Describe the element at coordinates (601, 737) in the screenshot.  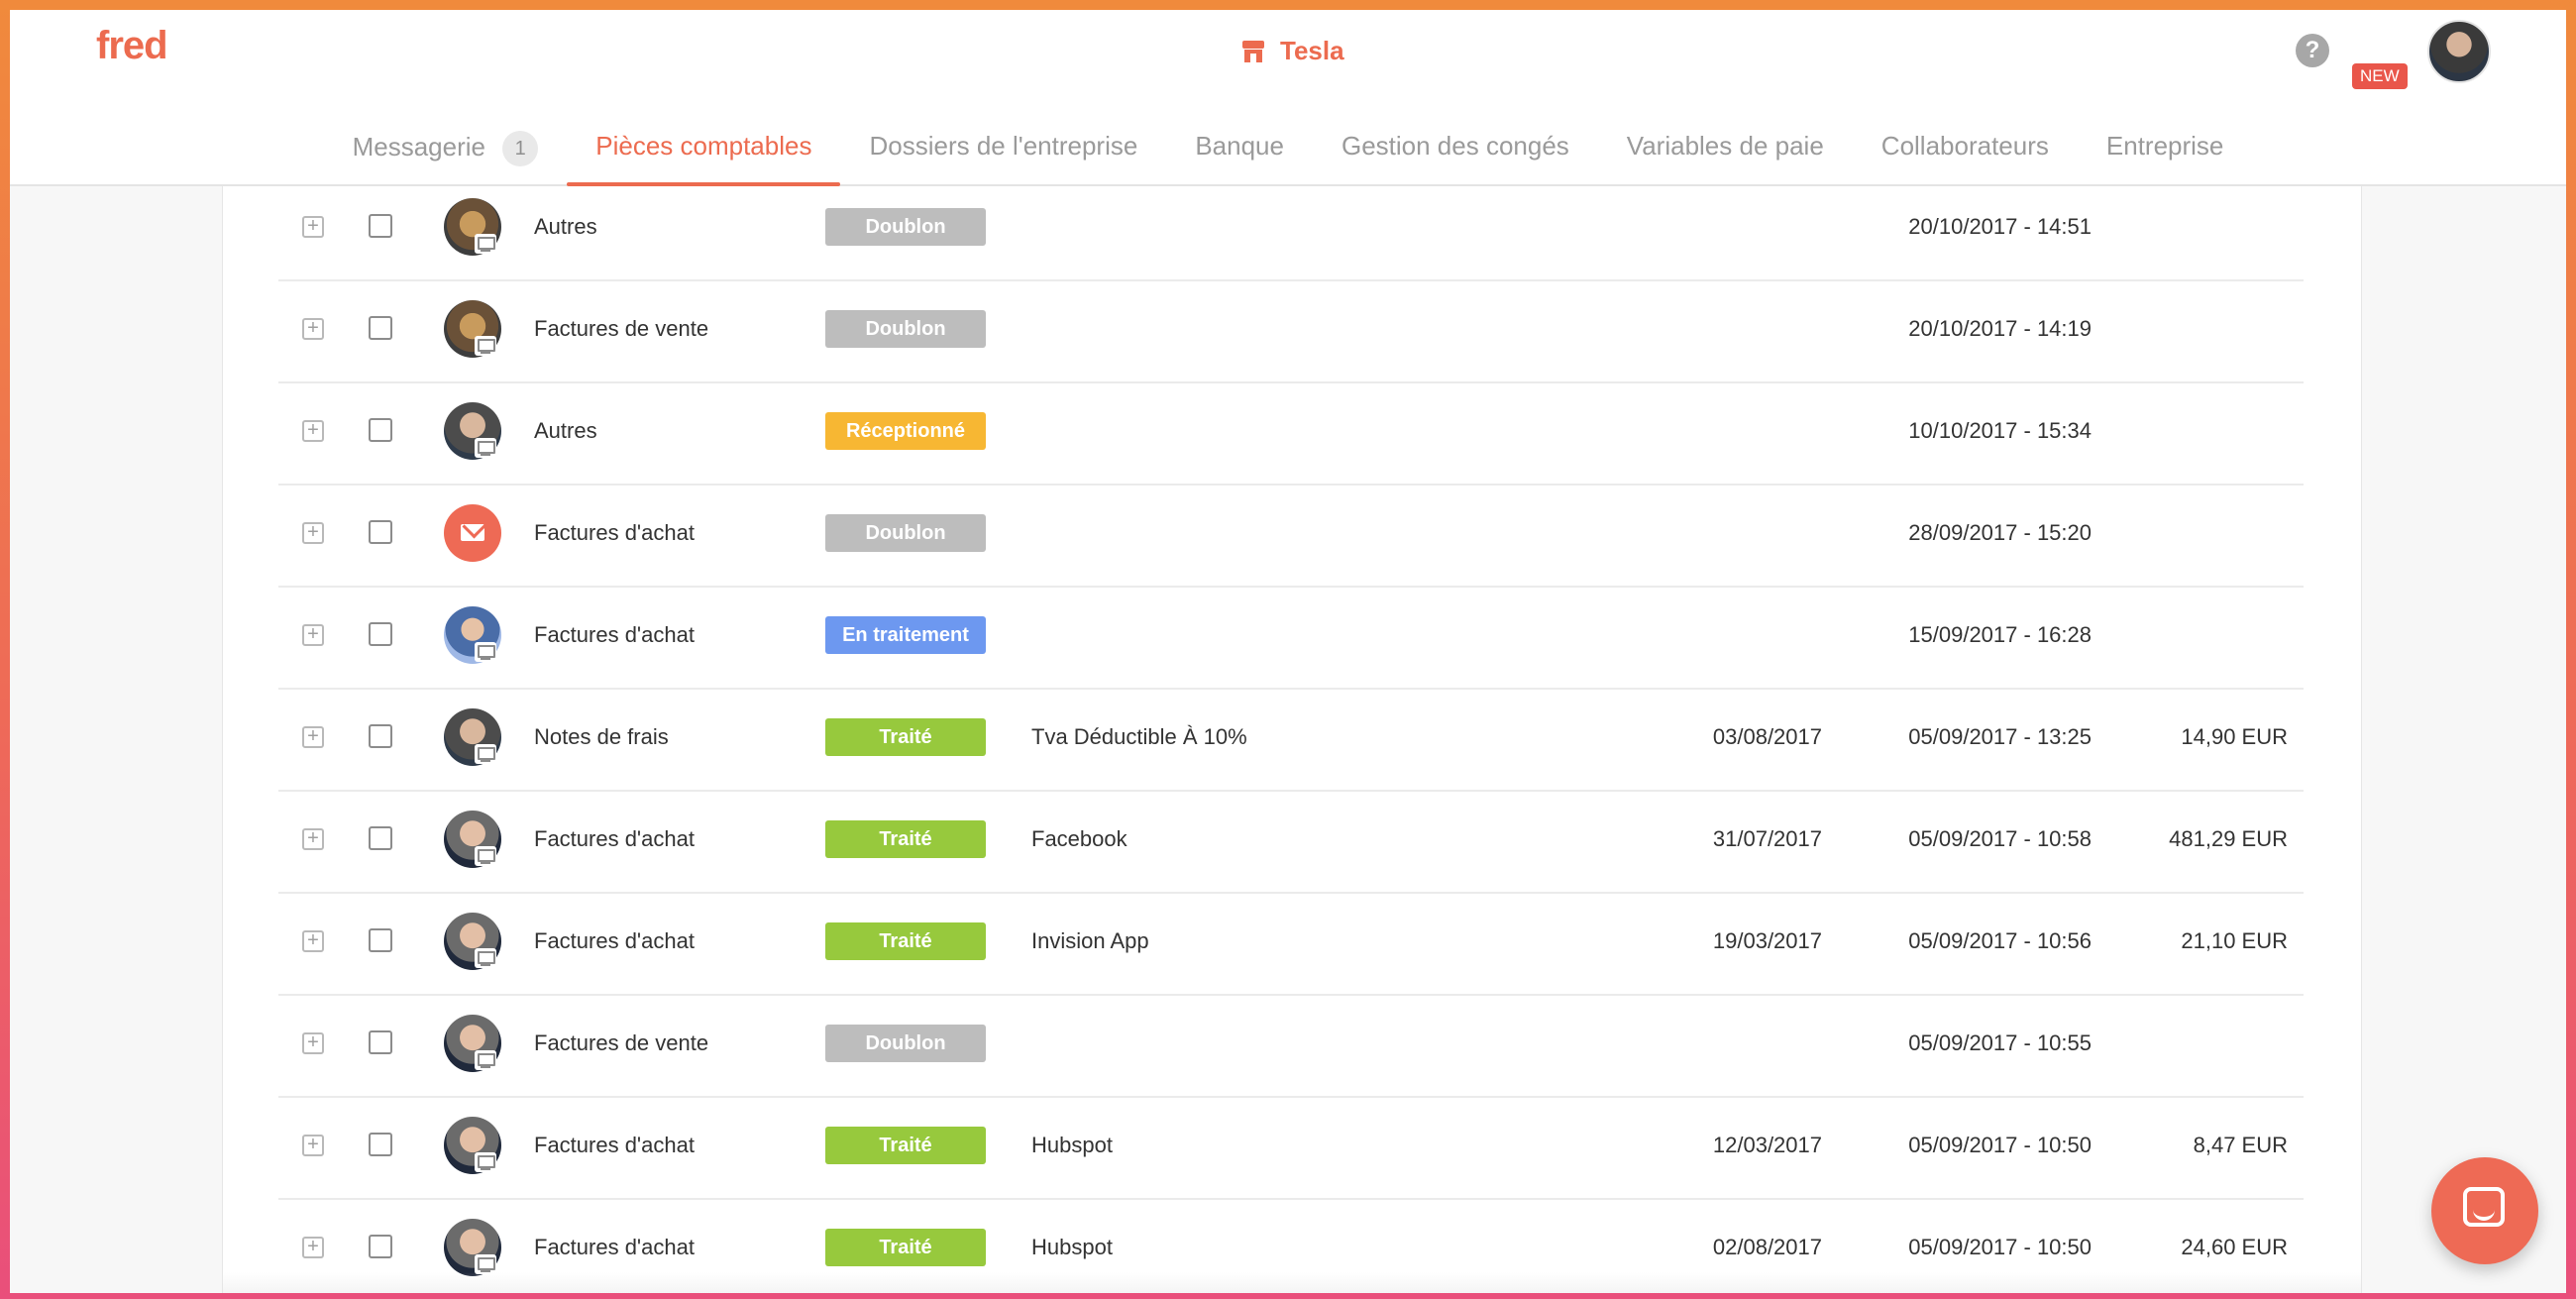
I see `row-category: Notes de frais` at that location.